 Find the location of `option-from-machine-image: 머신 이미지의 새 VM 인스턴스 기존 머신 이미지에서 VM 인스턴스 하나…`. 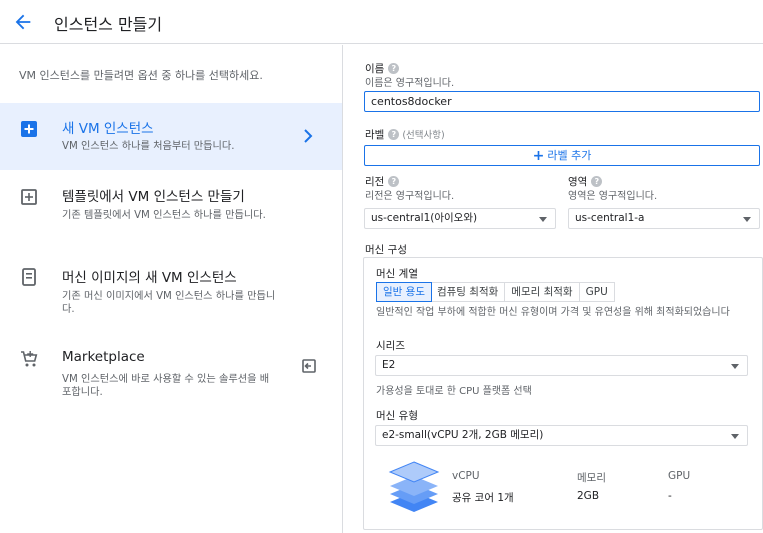

option-from-machine-image: 머신 이미지의 새 VM 인스턴스 기존 머신 이미지에서 VM 인스턴스 하나… is located at coordinates (171, 292).